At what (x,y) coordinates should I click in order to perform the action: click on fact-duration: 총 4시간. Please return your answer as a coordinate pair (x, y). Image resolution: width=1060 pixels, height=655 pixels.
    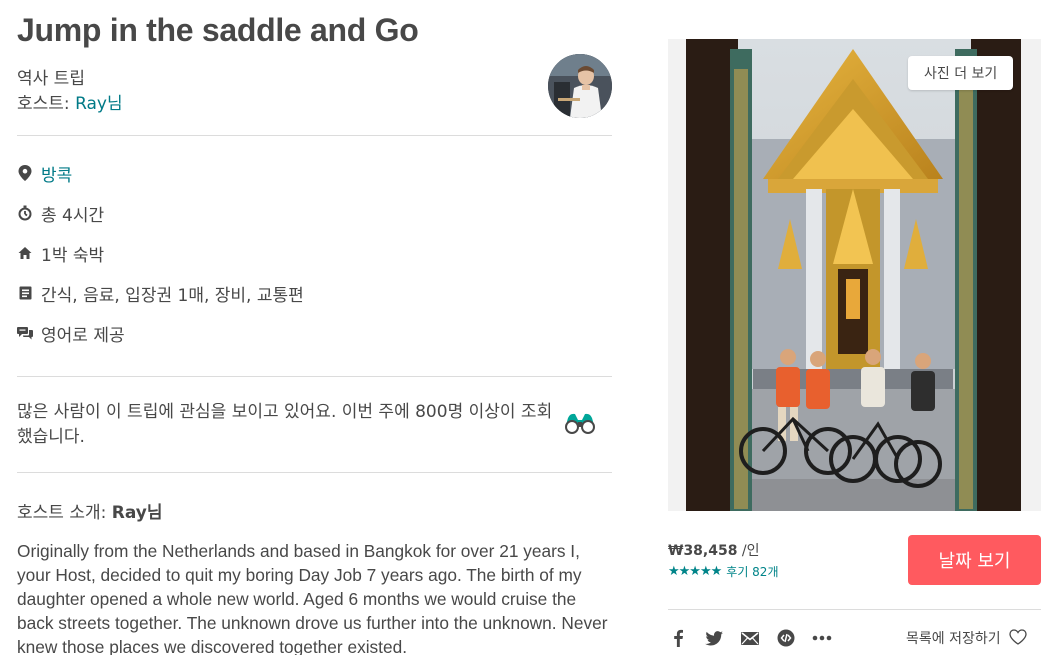
    Looking at the image, I should click on (61, 213).